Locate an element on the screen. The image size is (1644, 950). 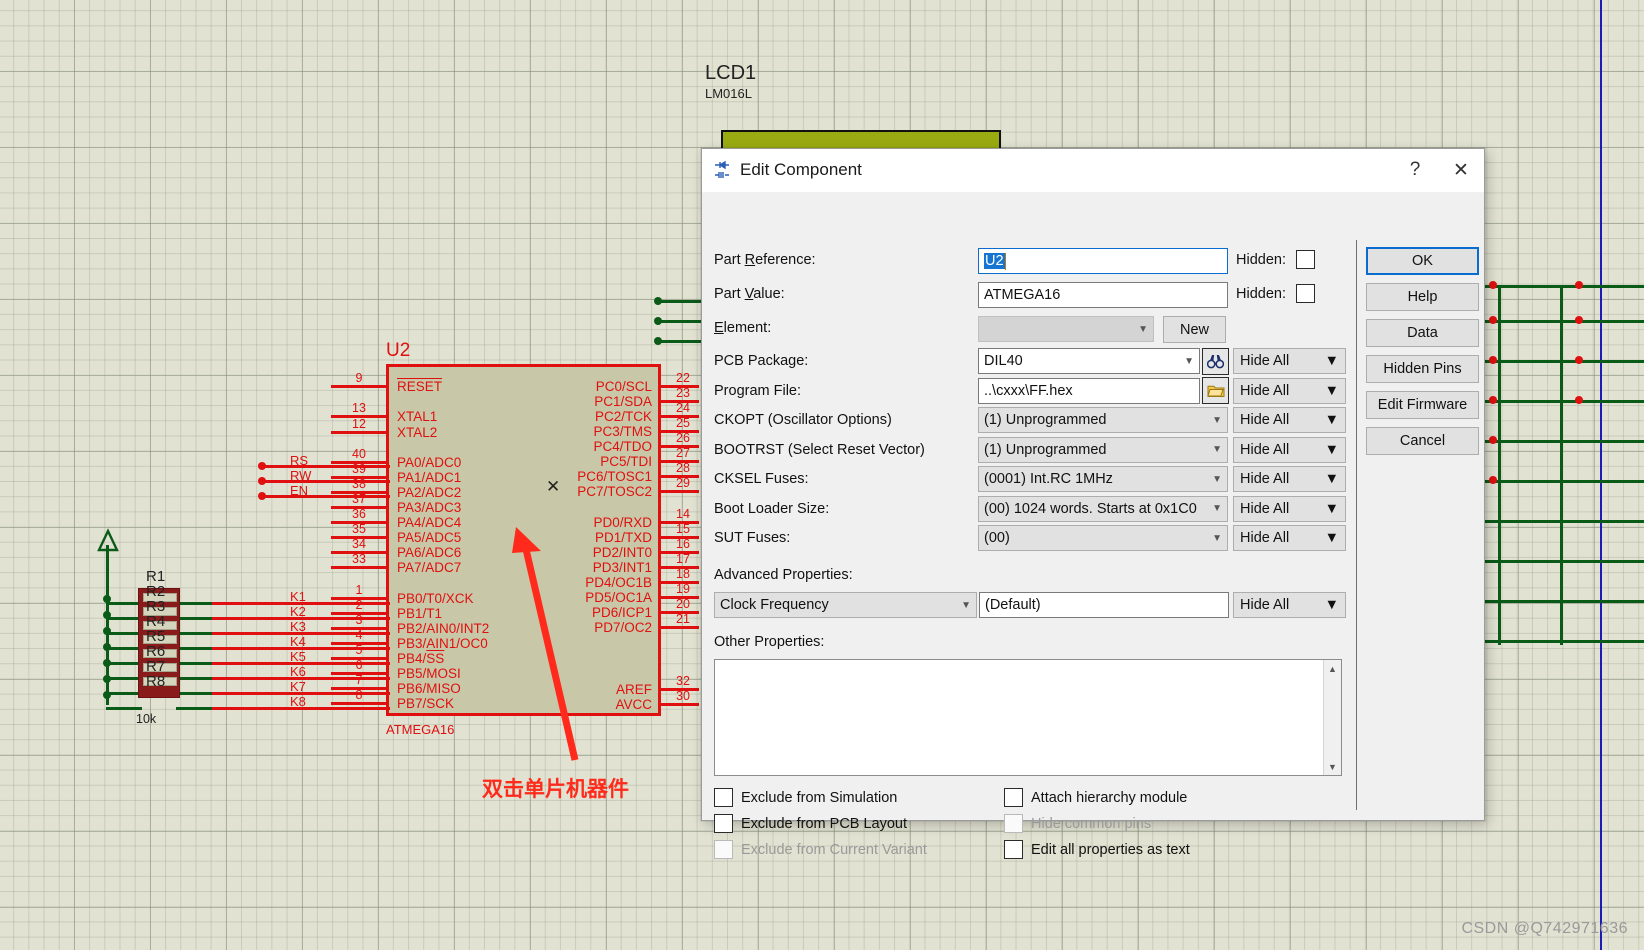
ic-pin-number-19: 19 is located at coordinates (683, 589).